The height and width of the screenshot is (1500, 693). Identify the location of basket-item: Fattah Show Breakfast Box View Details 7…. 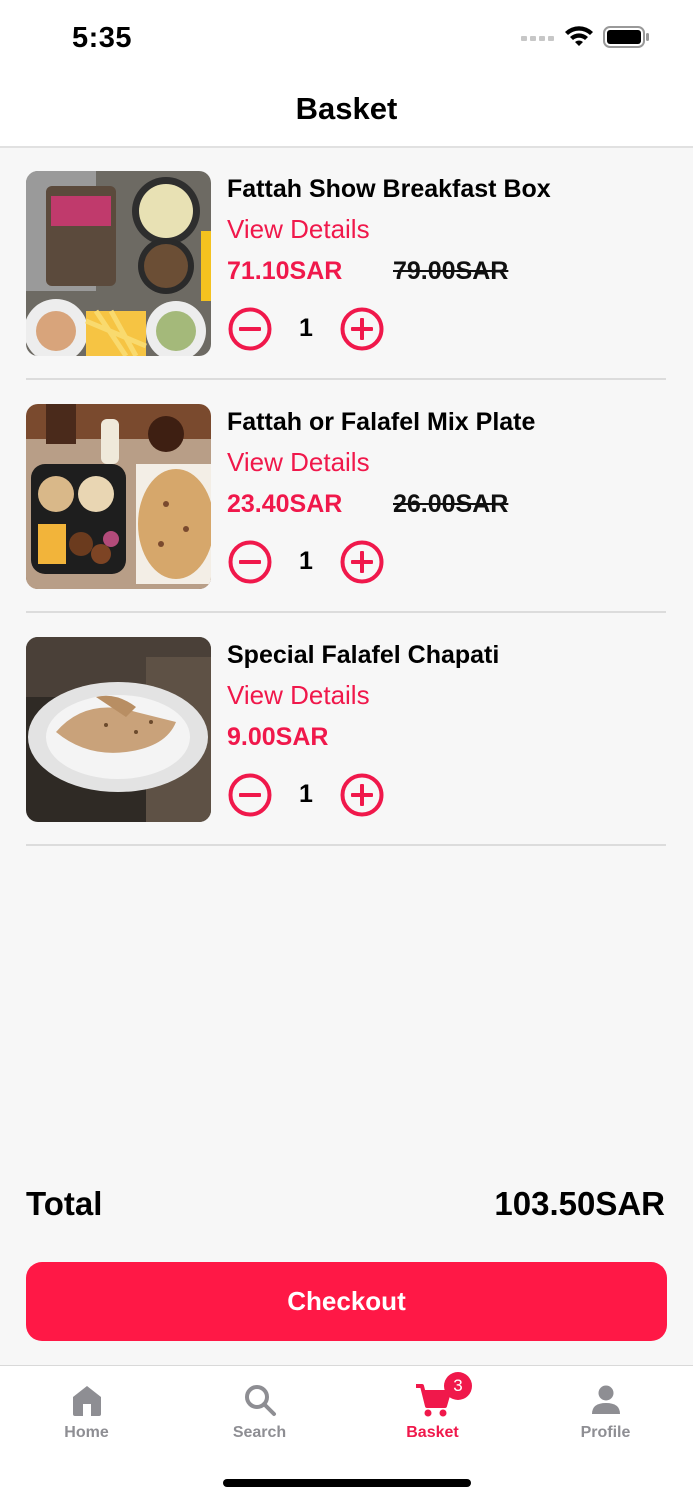
(346, 275).